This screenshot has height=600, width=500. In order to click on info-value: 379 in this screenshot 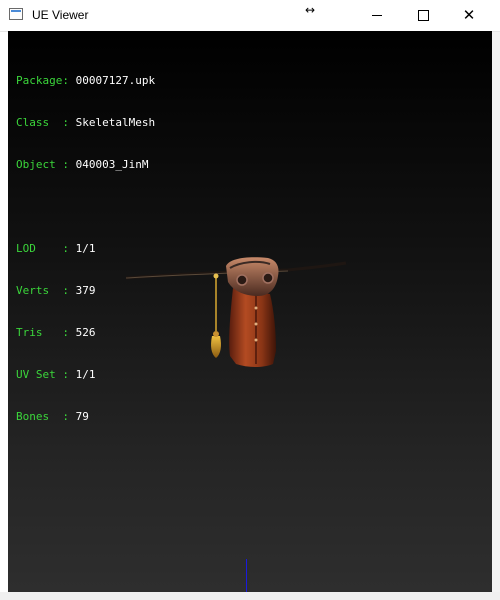, I will do `click(85, 290)`.